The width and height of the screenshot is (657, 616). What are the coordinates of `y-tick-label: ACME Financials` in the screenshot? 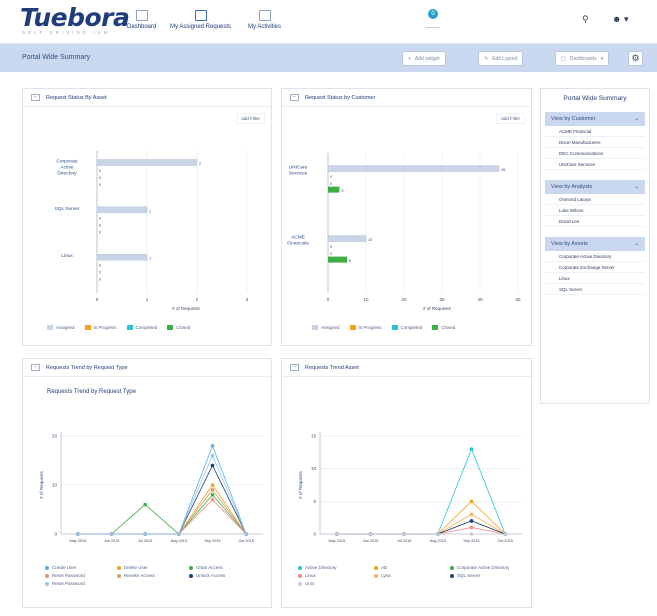 It's located at (298, 241).